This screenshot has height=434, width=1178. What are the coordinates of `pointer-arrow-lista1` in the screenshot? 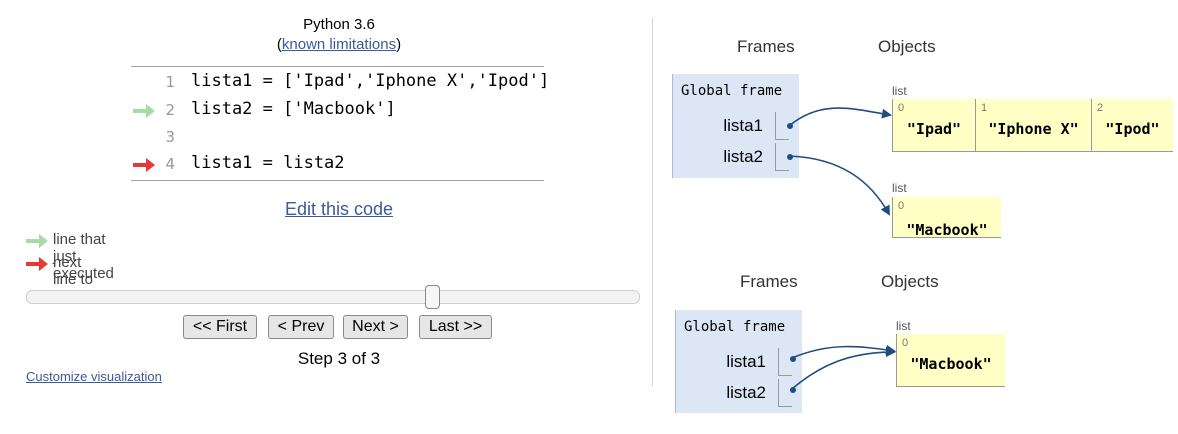 It's located at (840, 117).